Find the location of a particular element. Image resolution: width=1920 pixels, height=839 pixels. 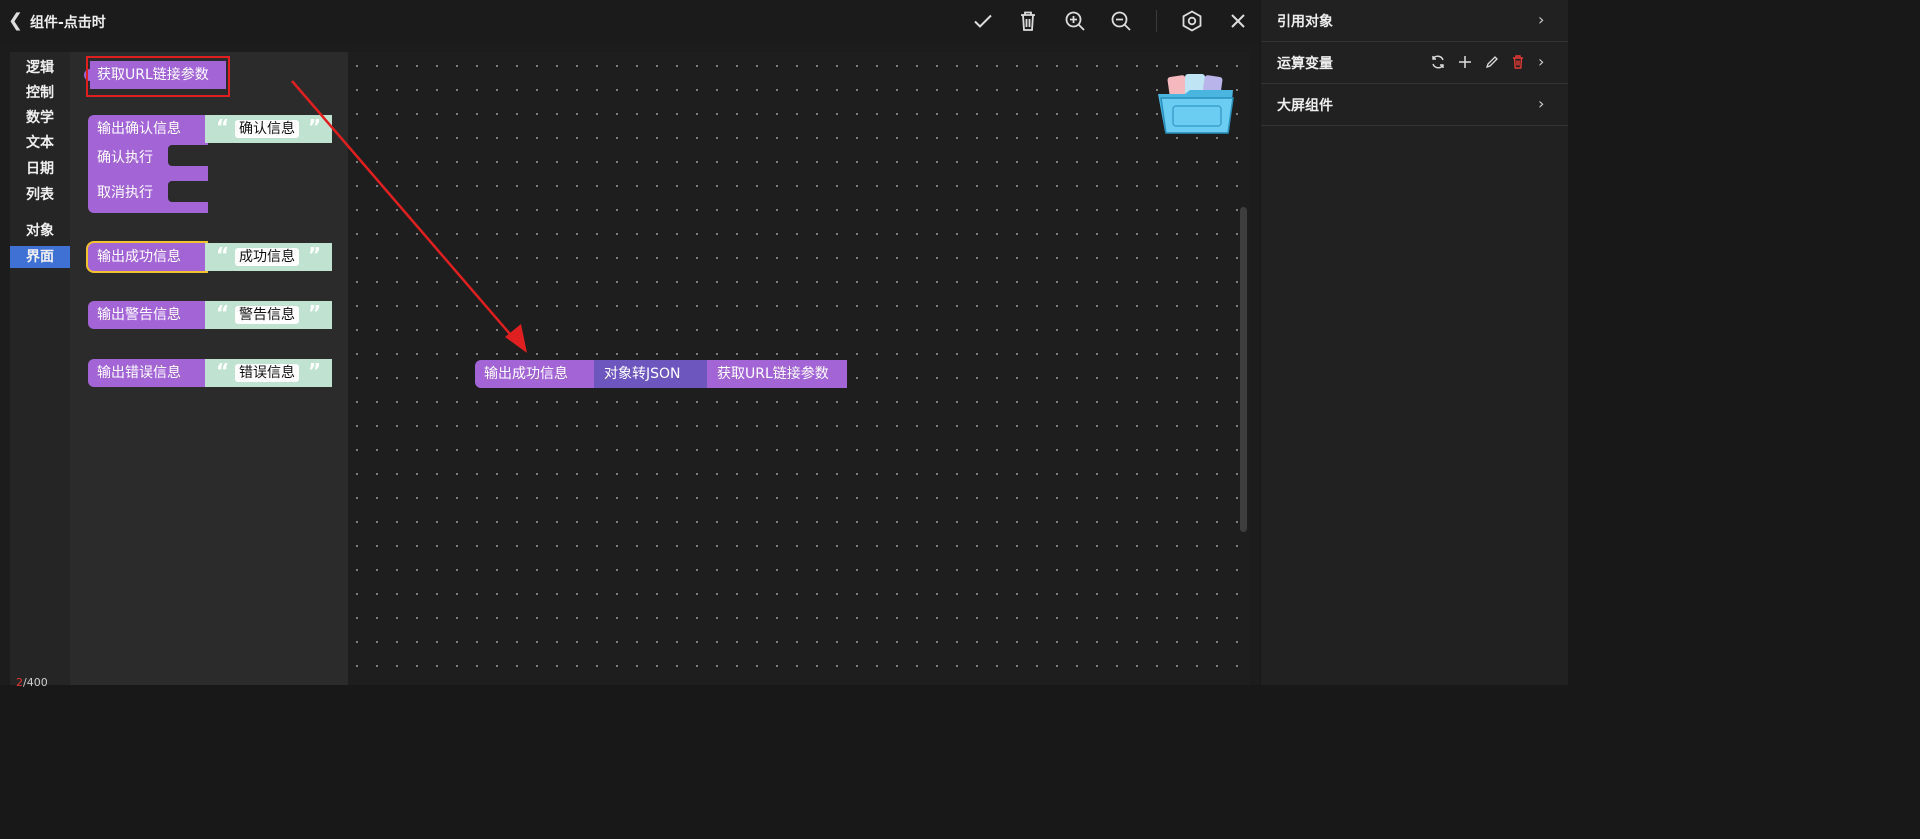

screen-components-row: 大屏组件 › is located at coordinates (1414, 105).